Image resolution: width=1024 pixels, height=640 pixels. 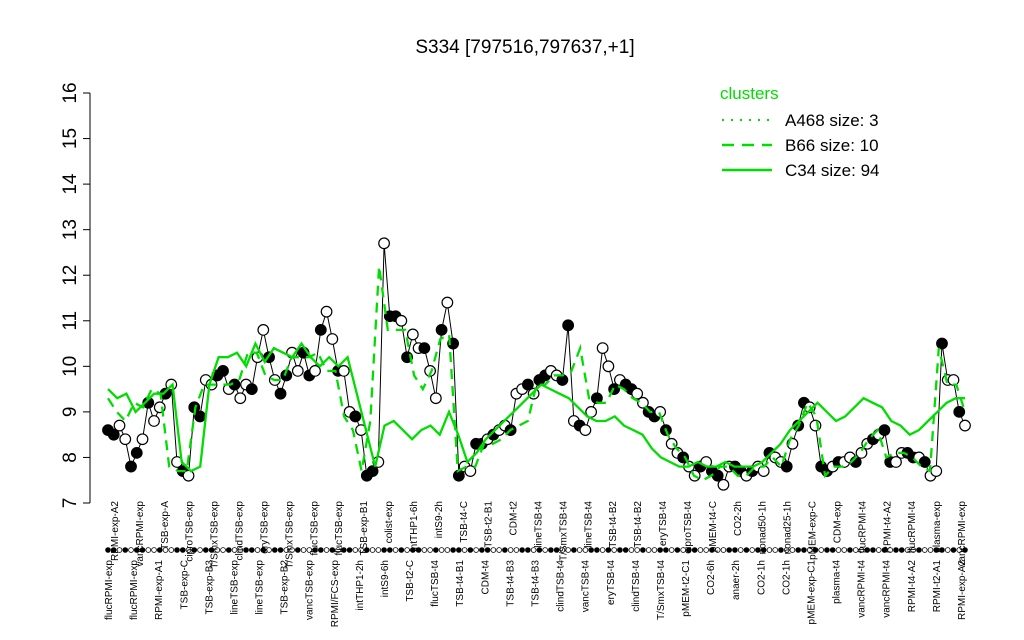 What do you see at coordinates (360, 585) in the screenshot?
I see `bottom-sample-label: intTHP1-2h` at bounding box center [360, 585].